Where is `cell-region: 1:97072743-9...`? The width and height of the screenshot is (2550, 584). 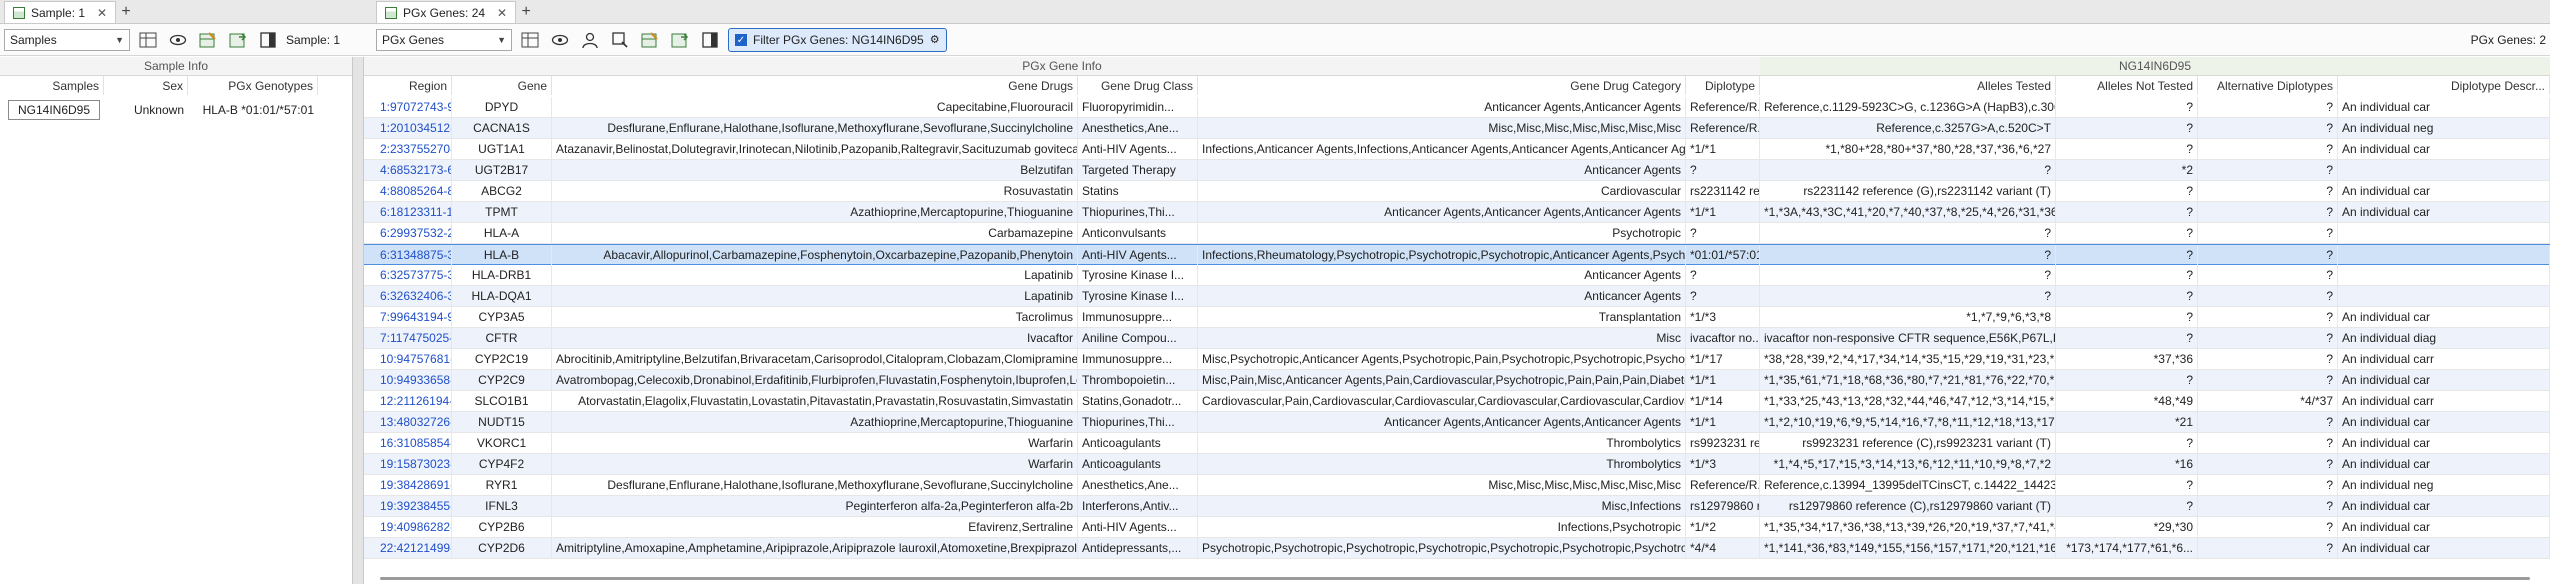 cell-region: 1:97072743-9... is located at coordinates (414, 107).